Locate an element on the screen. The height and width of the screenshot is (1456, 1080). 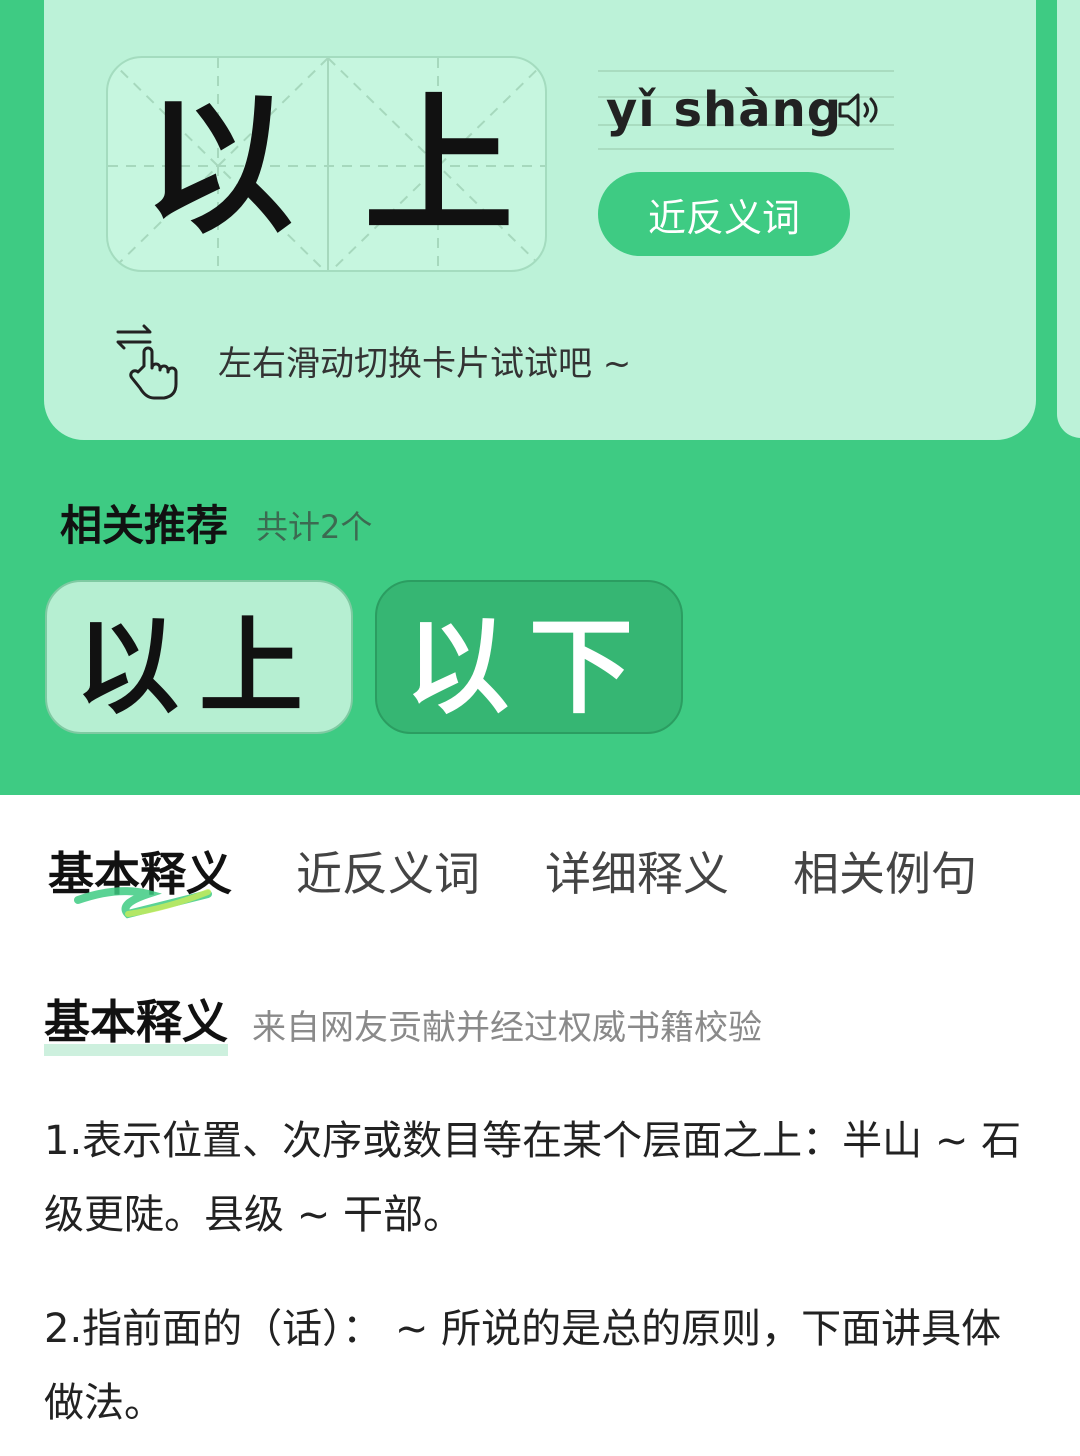
speaker-icon is located at coordinates (861, 110).